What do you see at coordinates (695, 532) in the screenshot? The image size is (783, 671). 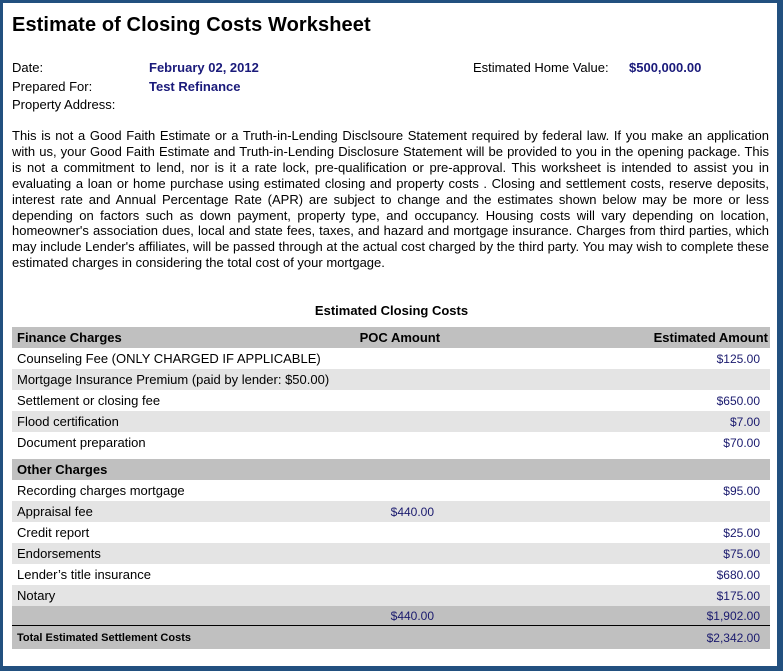 I see `estimated-amount: $25.00` at bounding box center [695, 532].